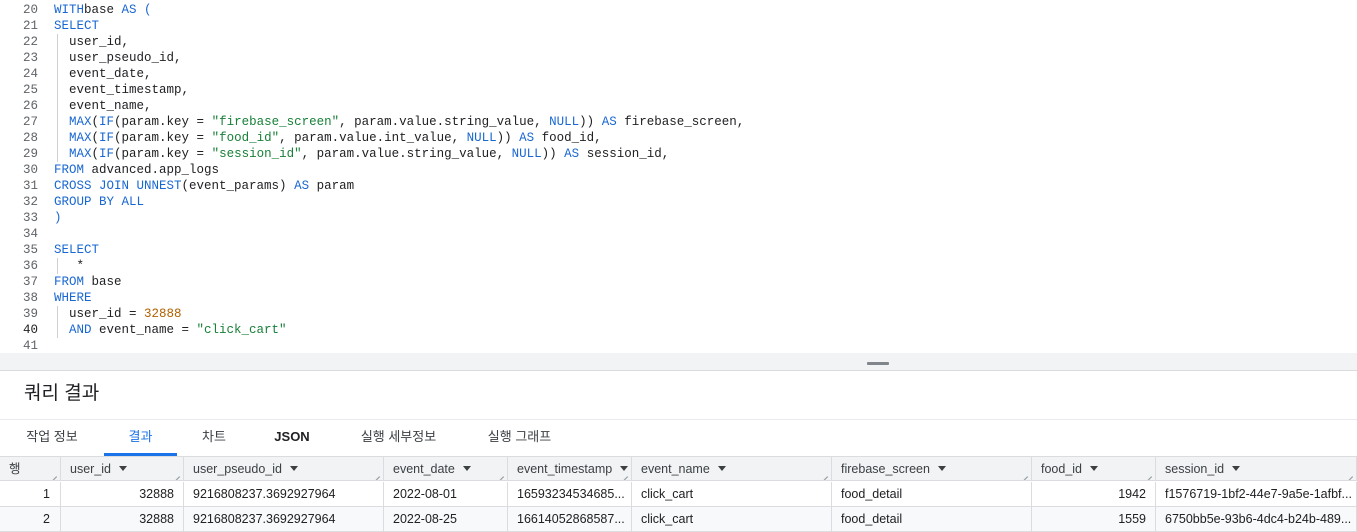 The width and height of the screenshot is (1357, 532). What do you see at coordinates (446, 519) in the screenshot?
I see `table-cell: 2022-08-25` at bounding box center [446, 519].